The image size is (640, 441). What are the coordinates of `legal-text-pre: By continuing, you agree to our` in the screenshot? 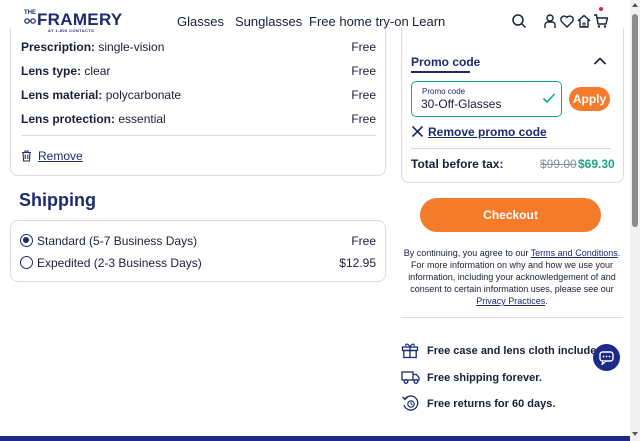 It's located at (467, 253).